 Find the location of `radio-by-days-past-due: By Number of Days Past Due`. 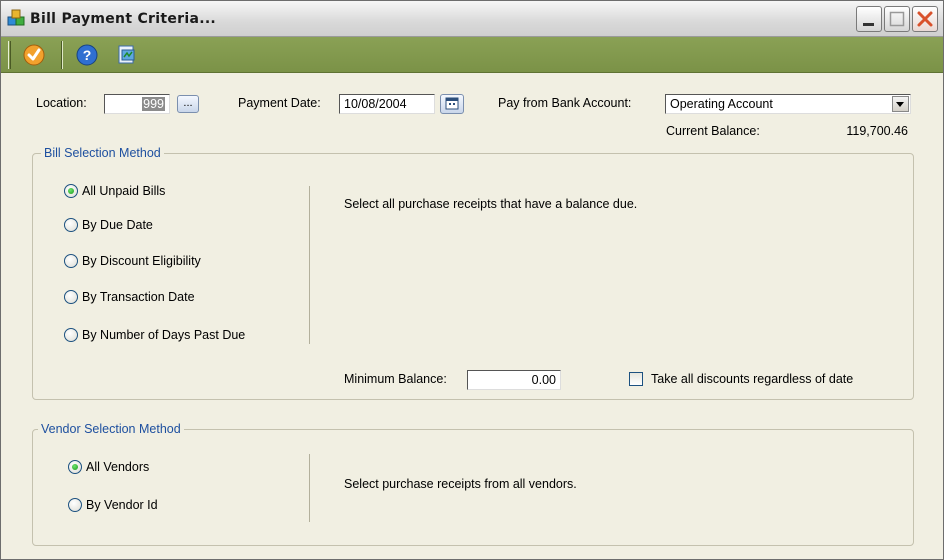

radio-by-days-past-due: By Number of Days Past Due is located at coordinates (154, 335).